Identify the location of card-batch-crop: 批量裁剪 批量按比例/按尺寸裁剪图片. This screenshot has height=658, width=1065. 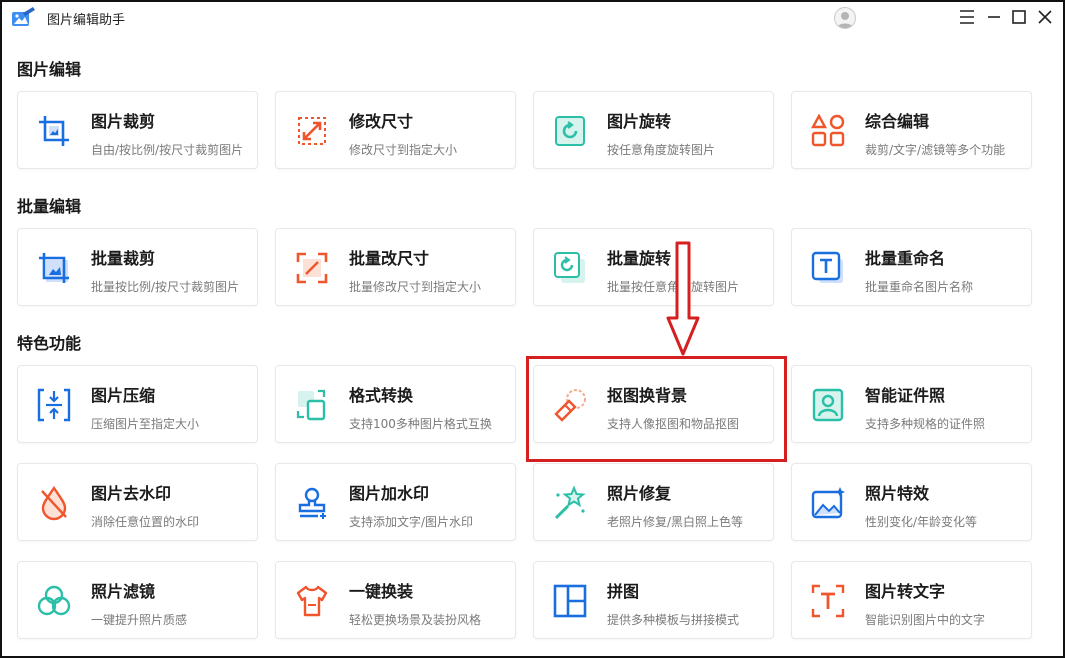
(137, 267).